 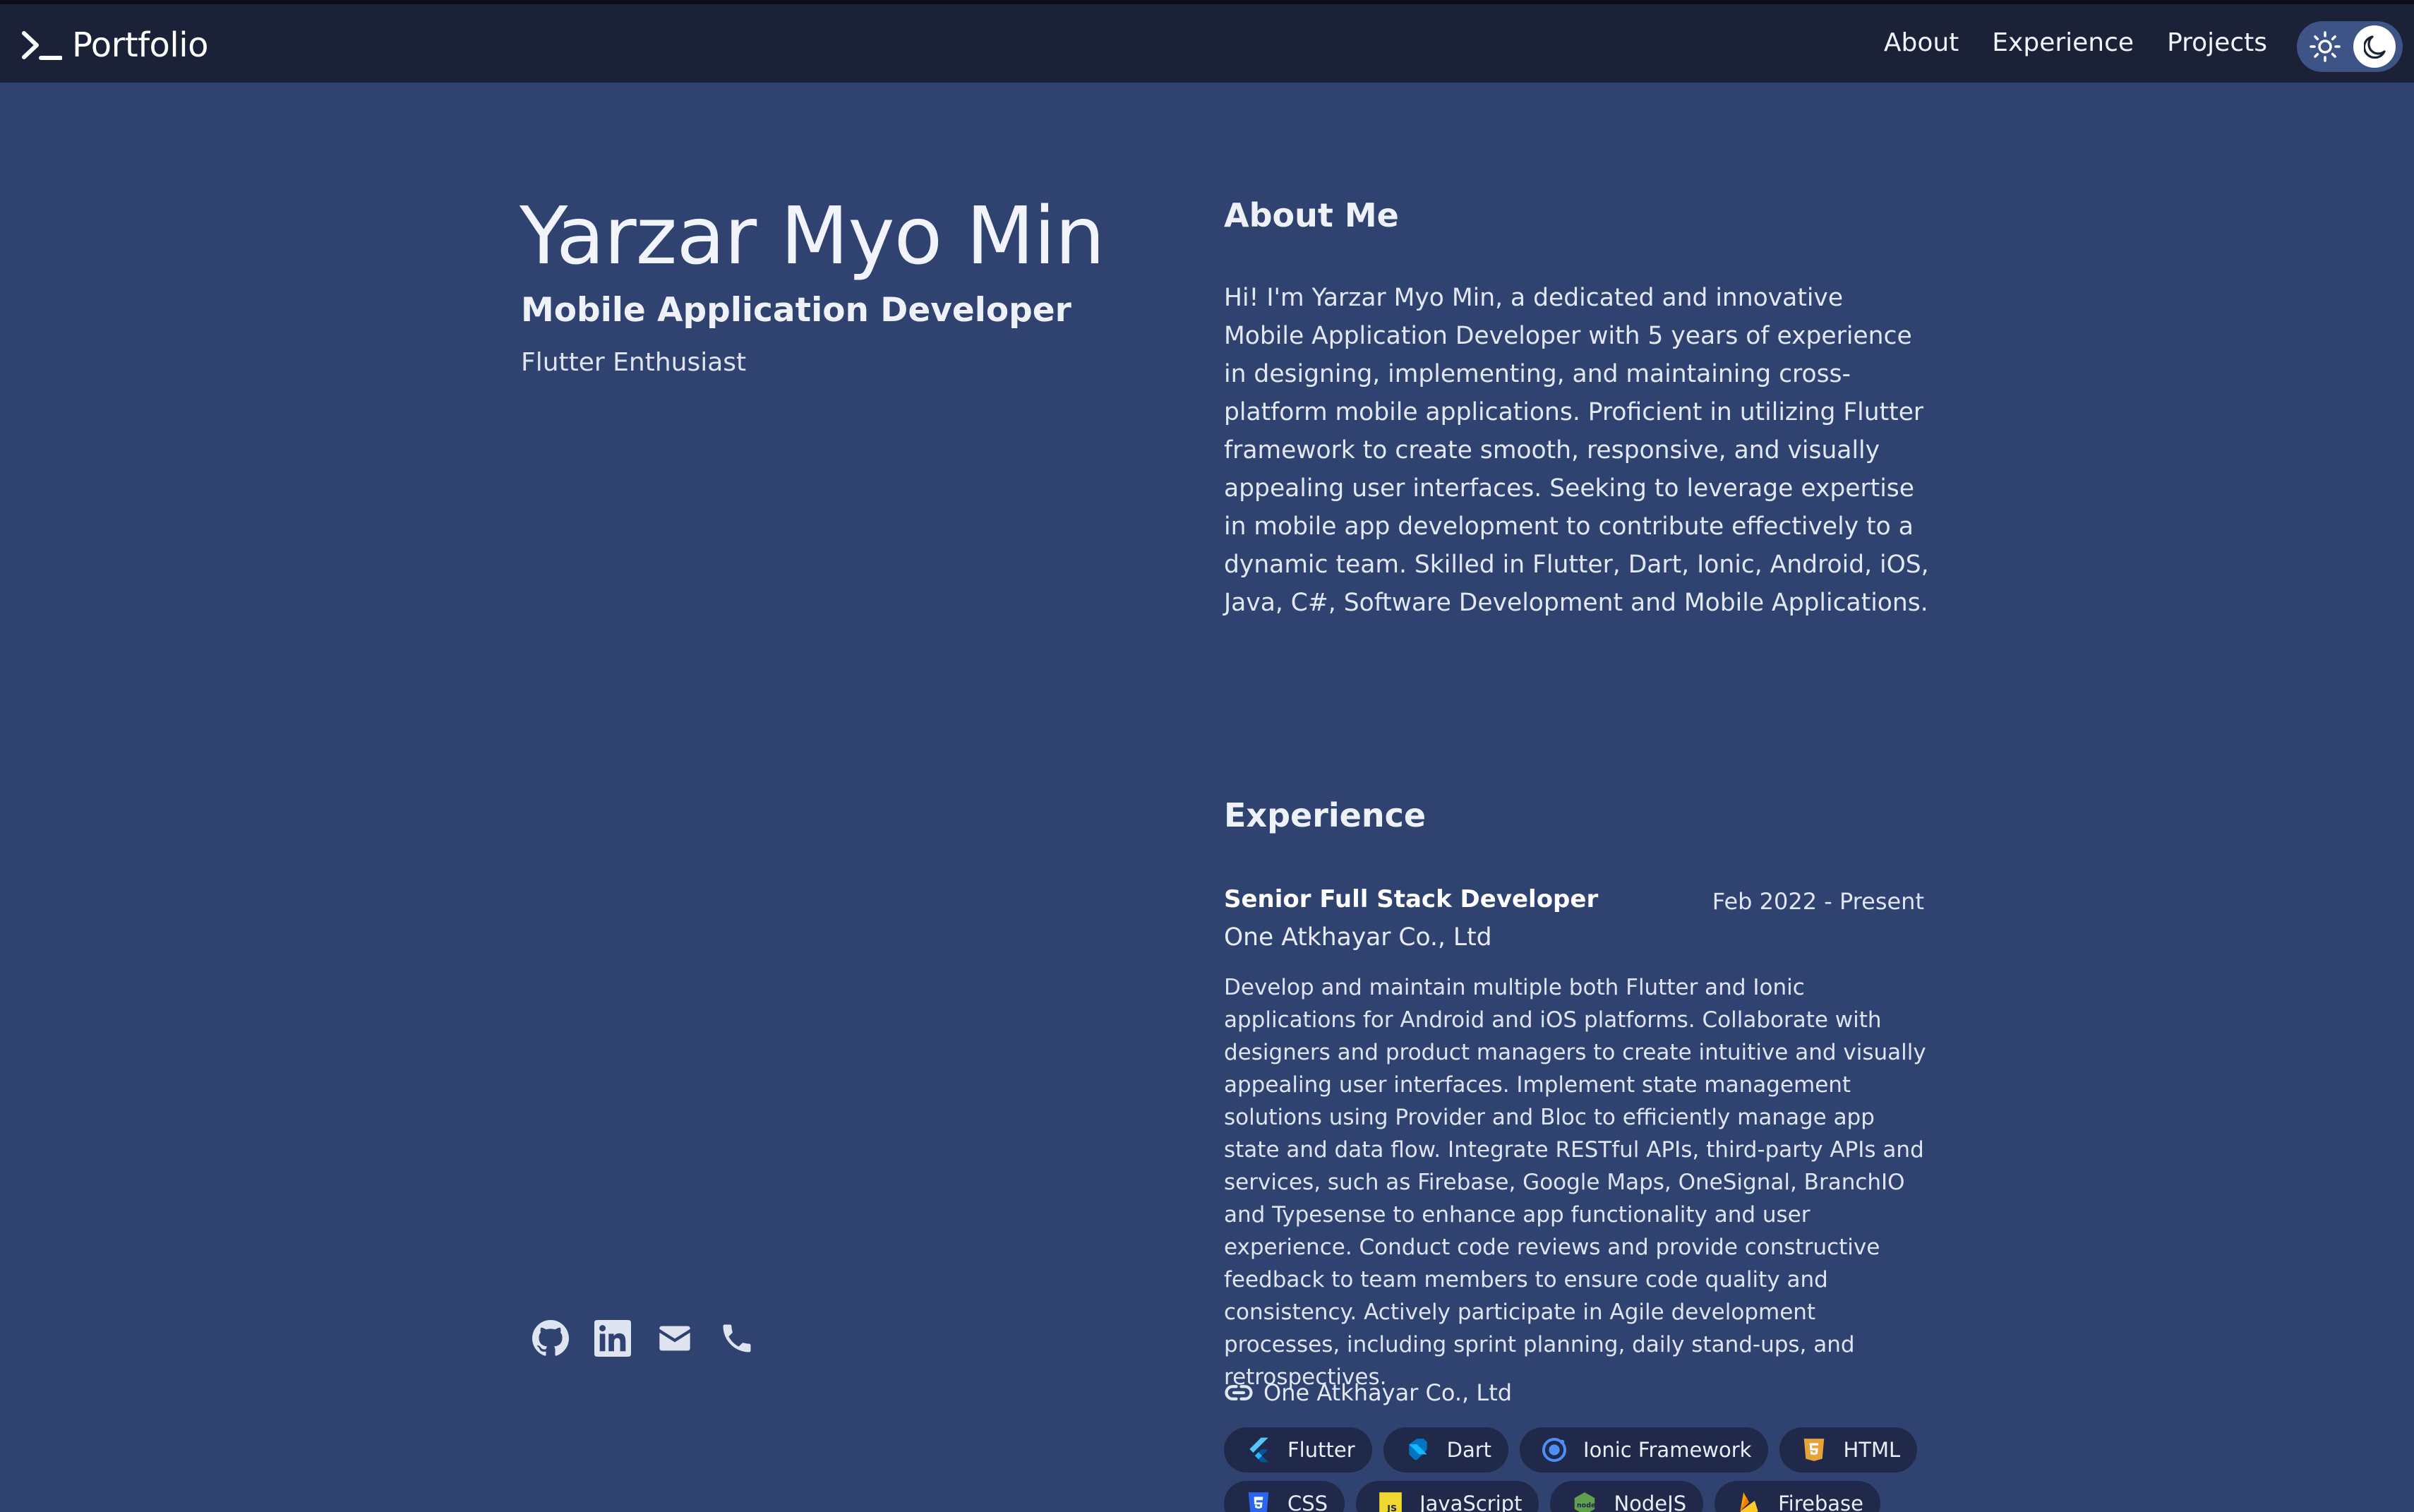 What do you see at coordinates (1471, 1502) in the screenshot?
I see `skill-label: JavaScript` at bounding box center [1471, 1502].